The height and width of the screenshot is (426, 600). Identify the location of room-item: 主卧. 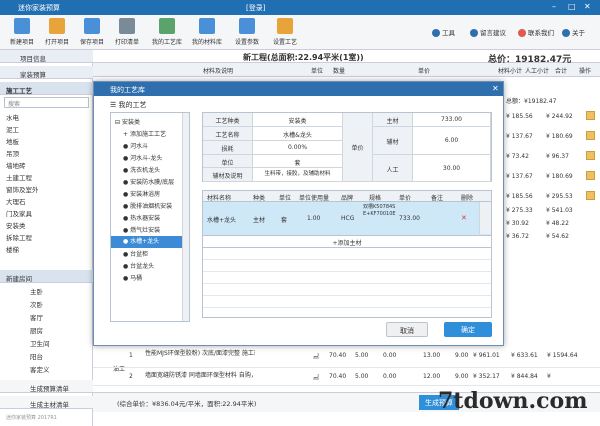
(36, 291).